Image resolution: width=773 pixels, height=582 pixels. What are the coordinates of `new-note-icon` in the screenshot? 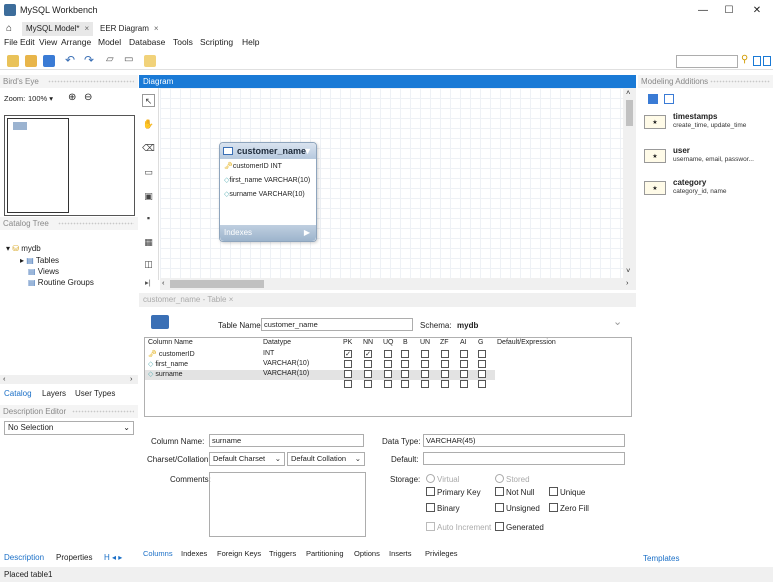 It's located at (150, 61).